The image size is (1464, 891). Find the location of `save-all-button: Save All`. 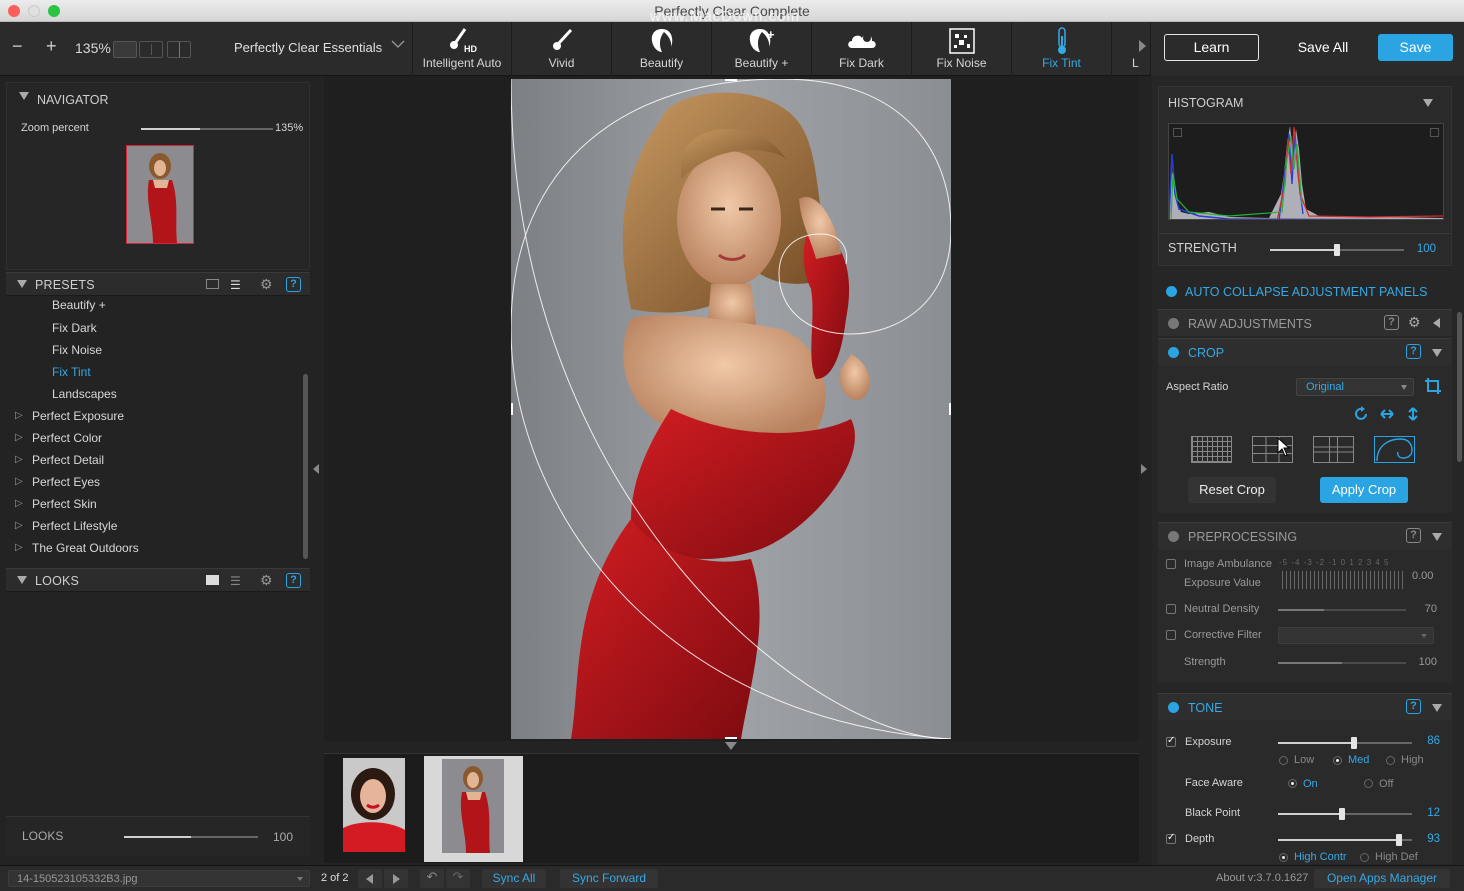

save-all-button: Save All is located at coordinates (1323, 47).